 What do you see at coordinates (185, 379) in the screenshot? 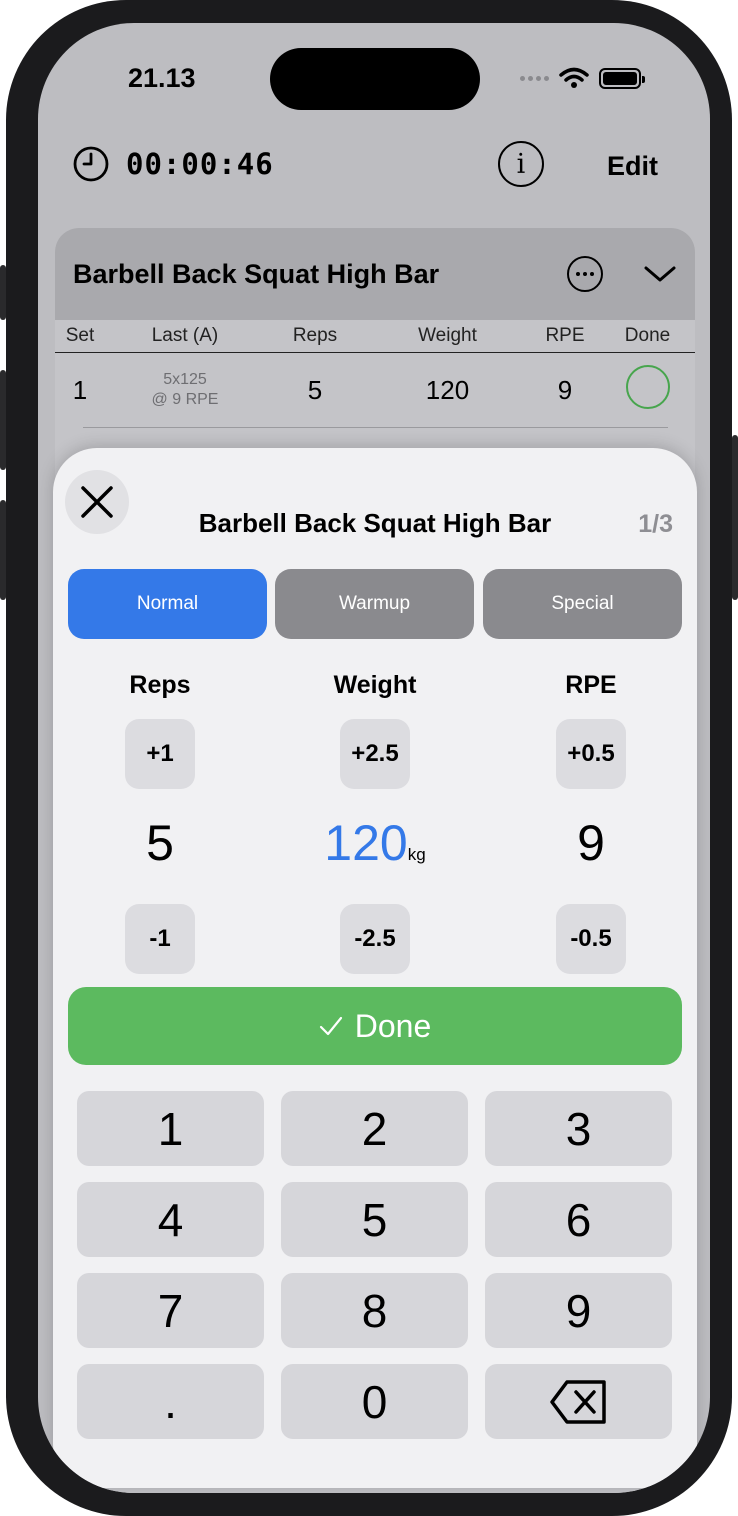
I see `previous-set-line: 5x125` at bounding box center [185, 379].